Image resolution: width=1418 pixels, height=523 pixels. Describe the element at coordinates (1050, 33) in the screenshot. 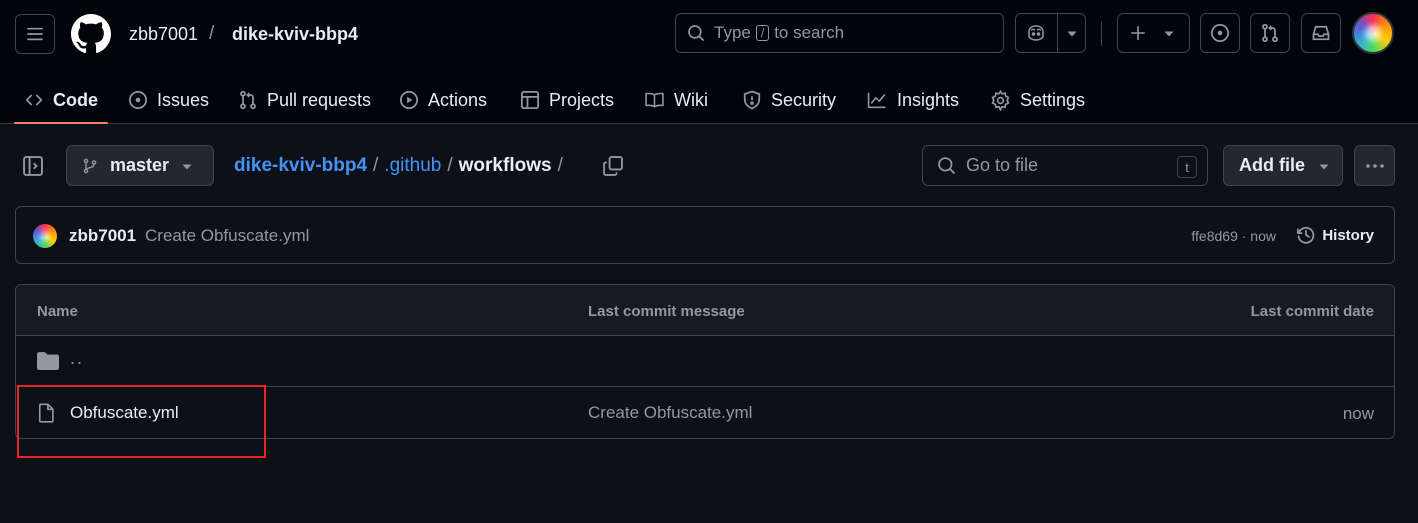

I see `copilot-button` at that location.